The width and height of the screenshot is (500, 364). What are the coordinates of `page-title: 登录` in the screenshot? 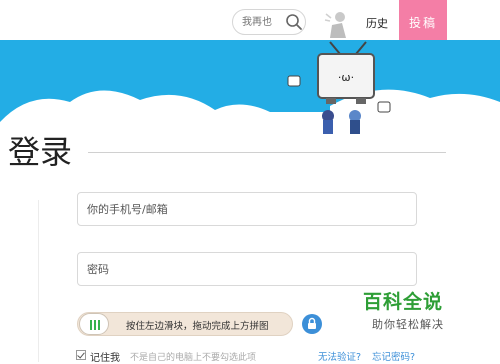 It's located at (40, 152).